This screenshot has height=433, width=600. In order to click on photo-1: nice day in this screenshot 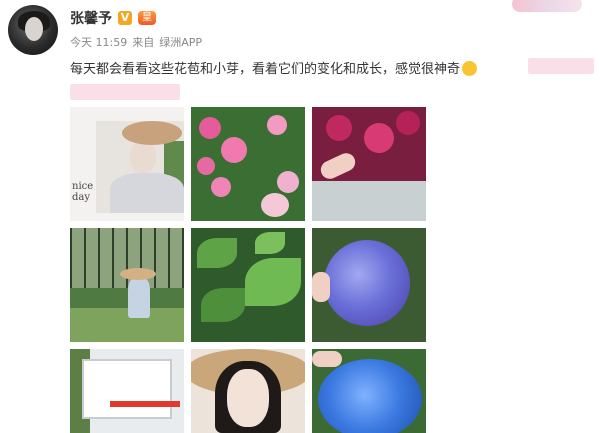, I will do `click(127, 164)`.